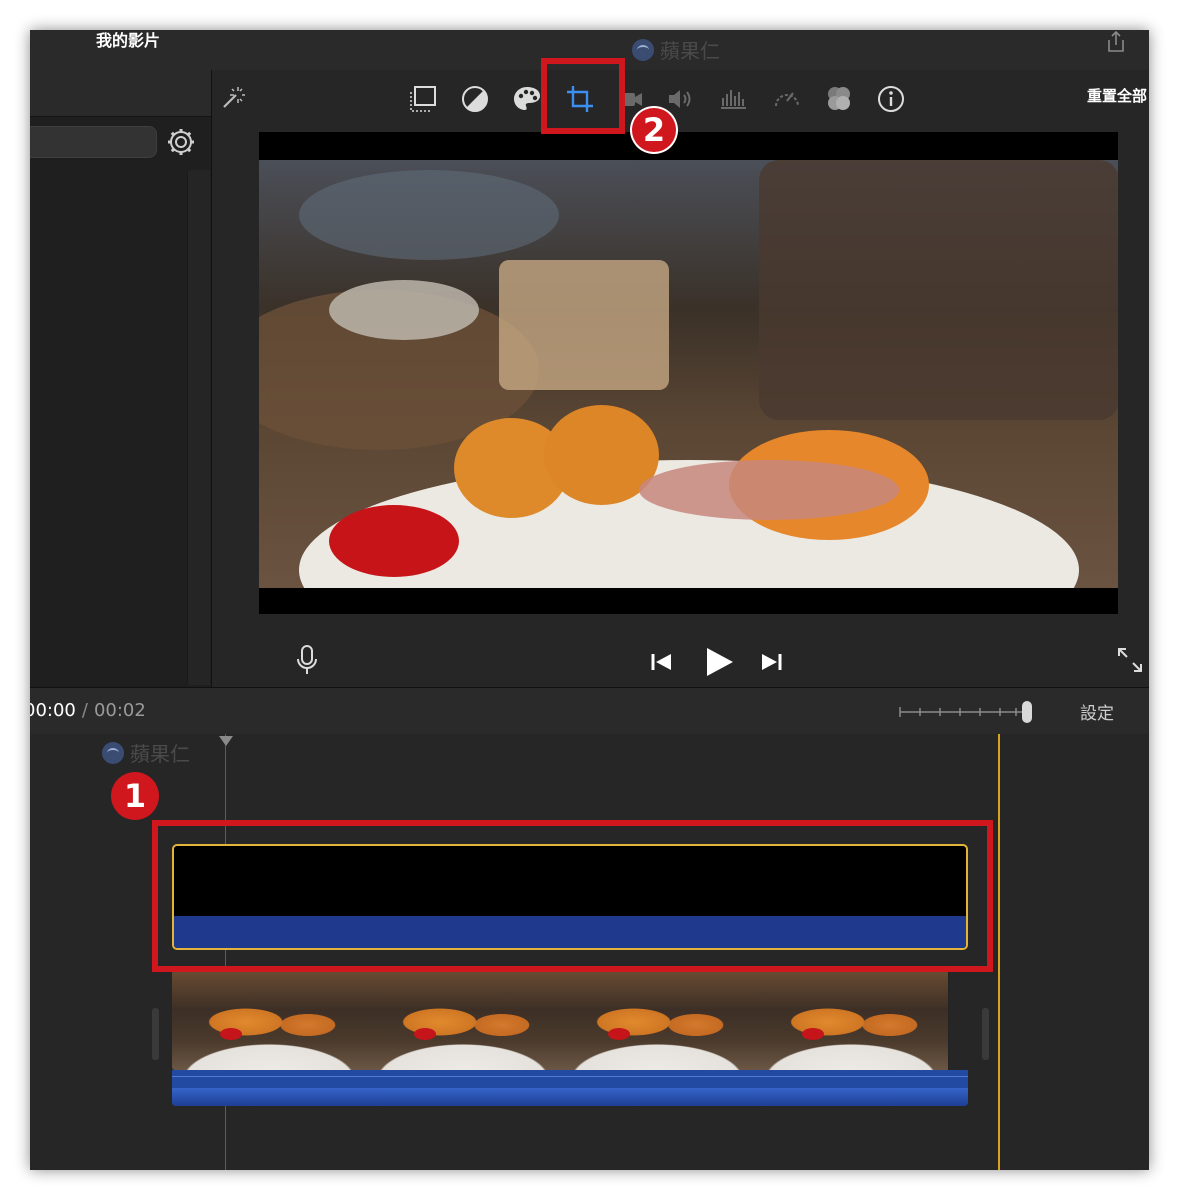 Image resolution: width=1179 pixels, height=1200 pixels. I want to click on info-icon, so click(891, 99).